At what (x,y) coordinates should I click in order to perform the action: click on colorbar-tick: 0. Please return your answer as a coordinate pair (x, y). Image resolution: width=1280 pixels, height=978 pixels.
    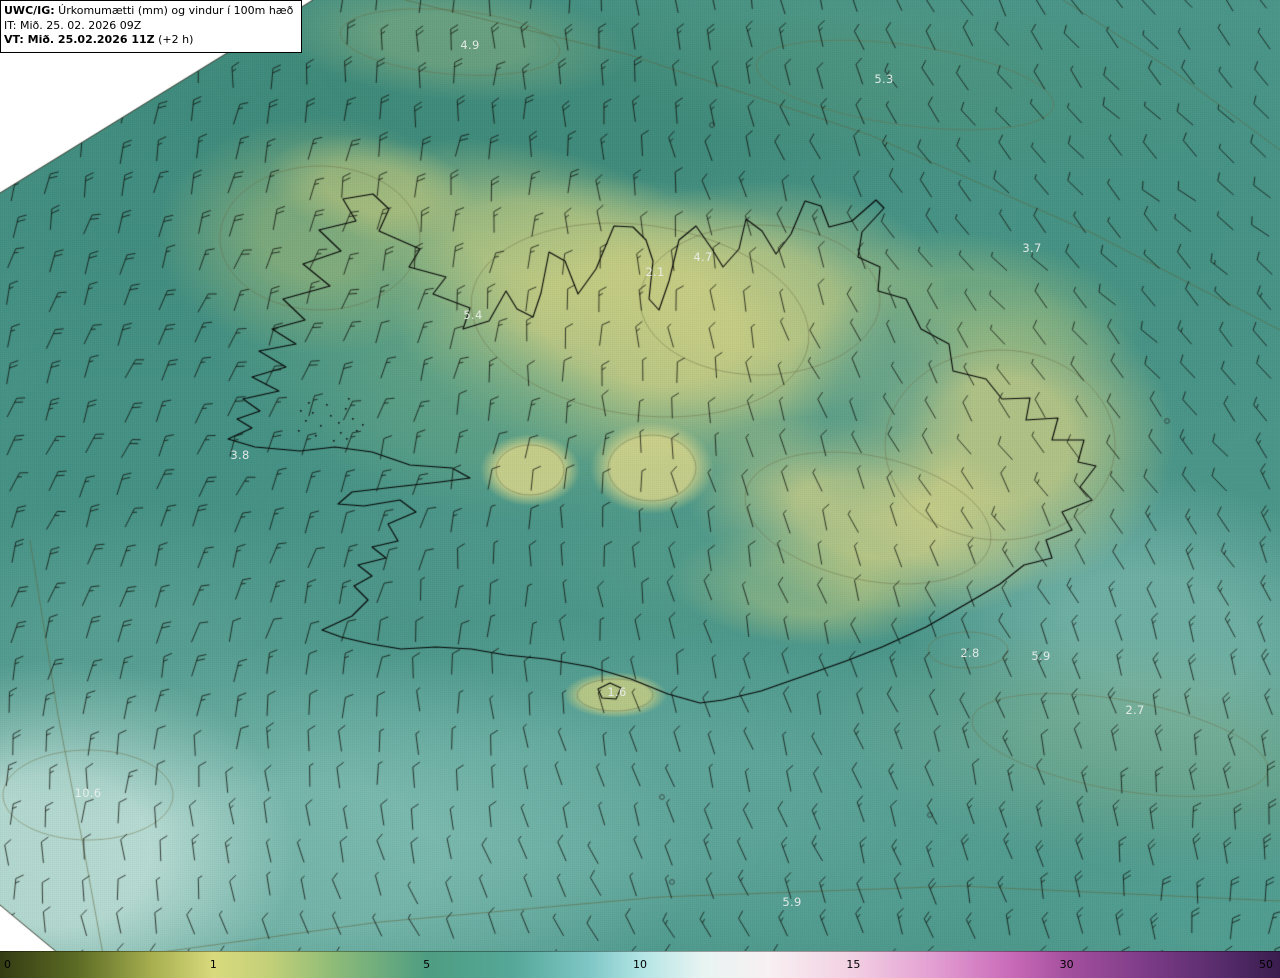
    Looking at the image, I should click on (7, 964).